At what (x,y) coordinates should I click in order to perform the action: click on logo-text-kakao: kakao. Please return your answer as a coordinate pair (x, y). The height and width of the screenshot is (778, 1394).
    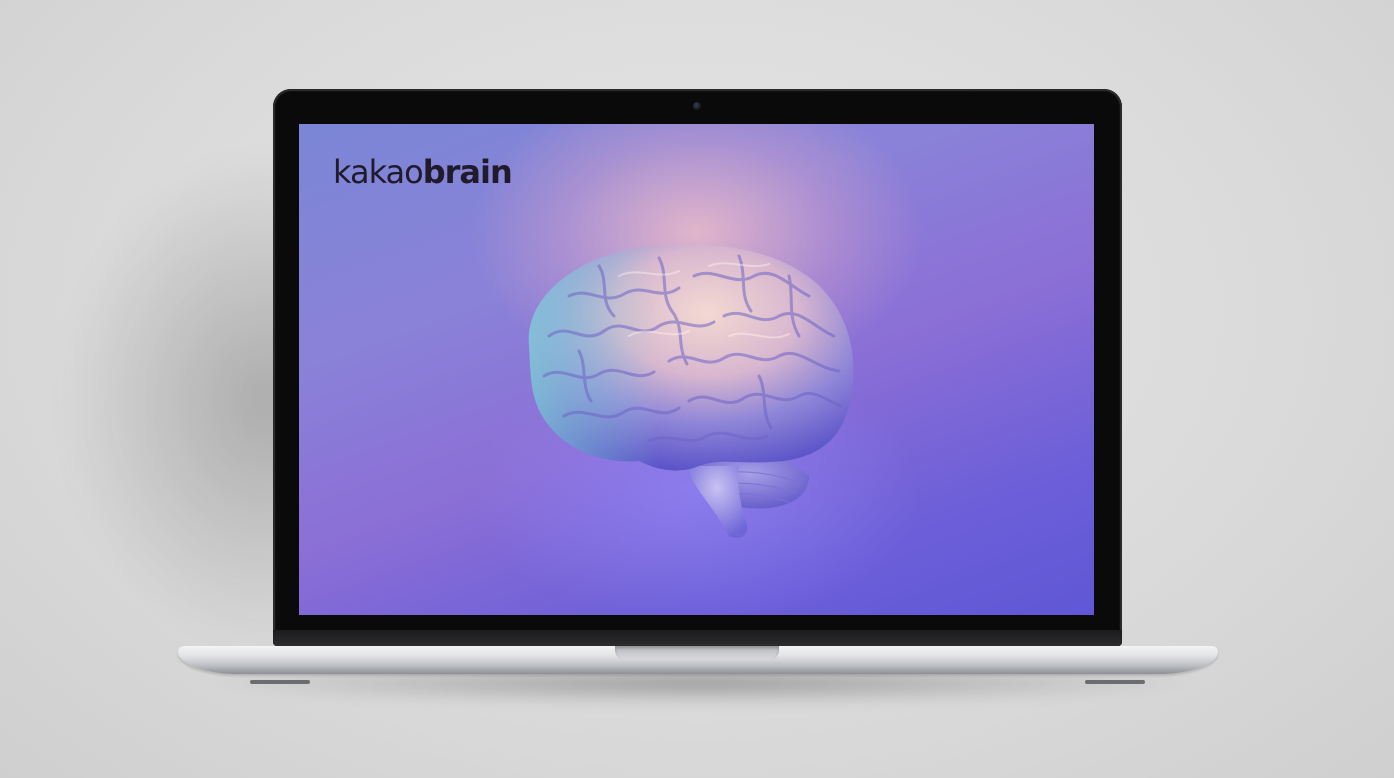
    Looking at the image, I should click on (378, 172).